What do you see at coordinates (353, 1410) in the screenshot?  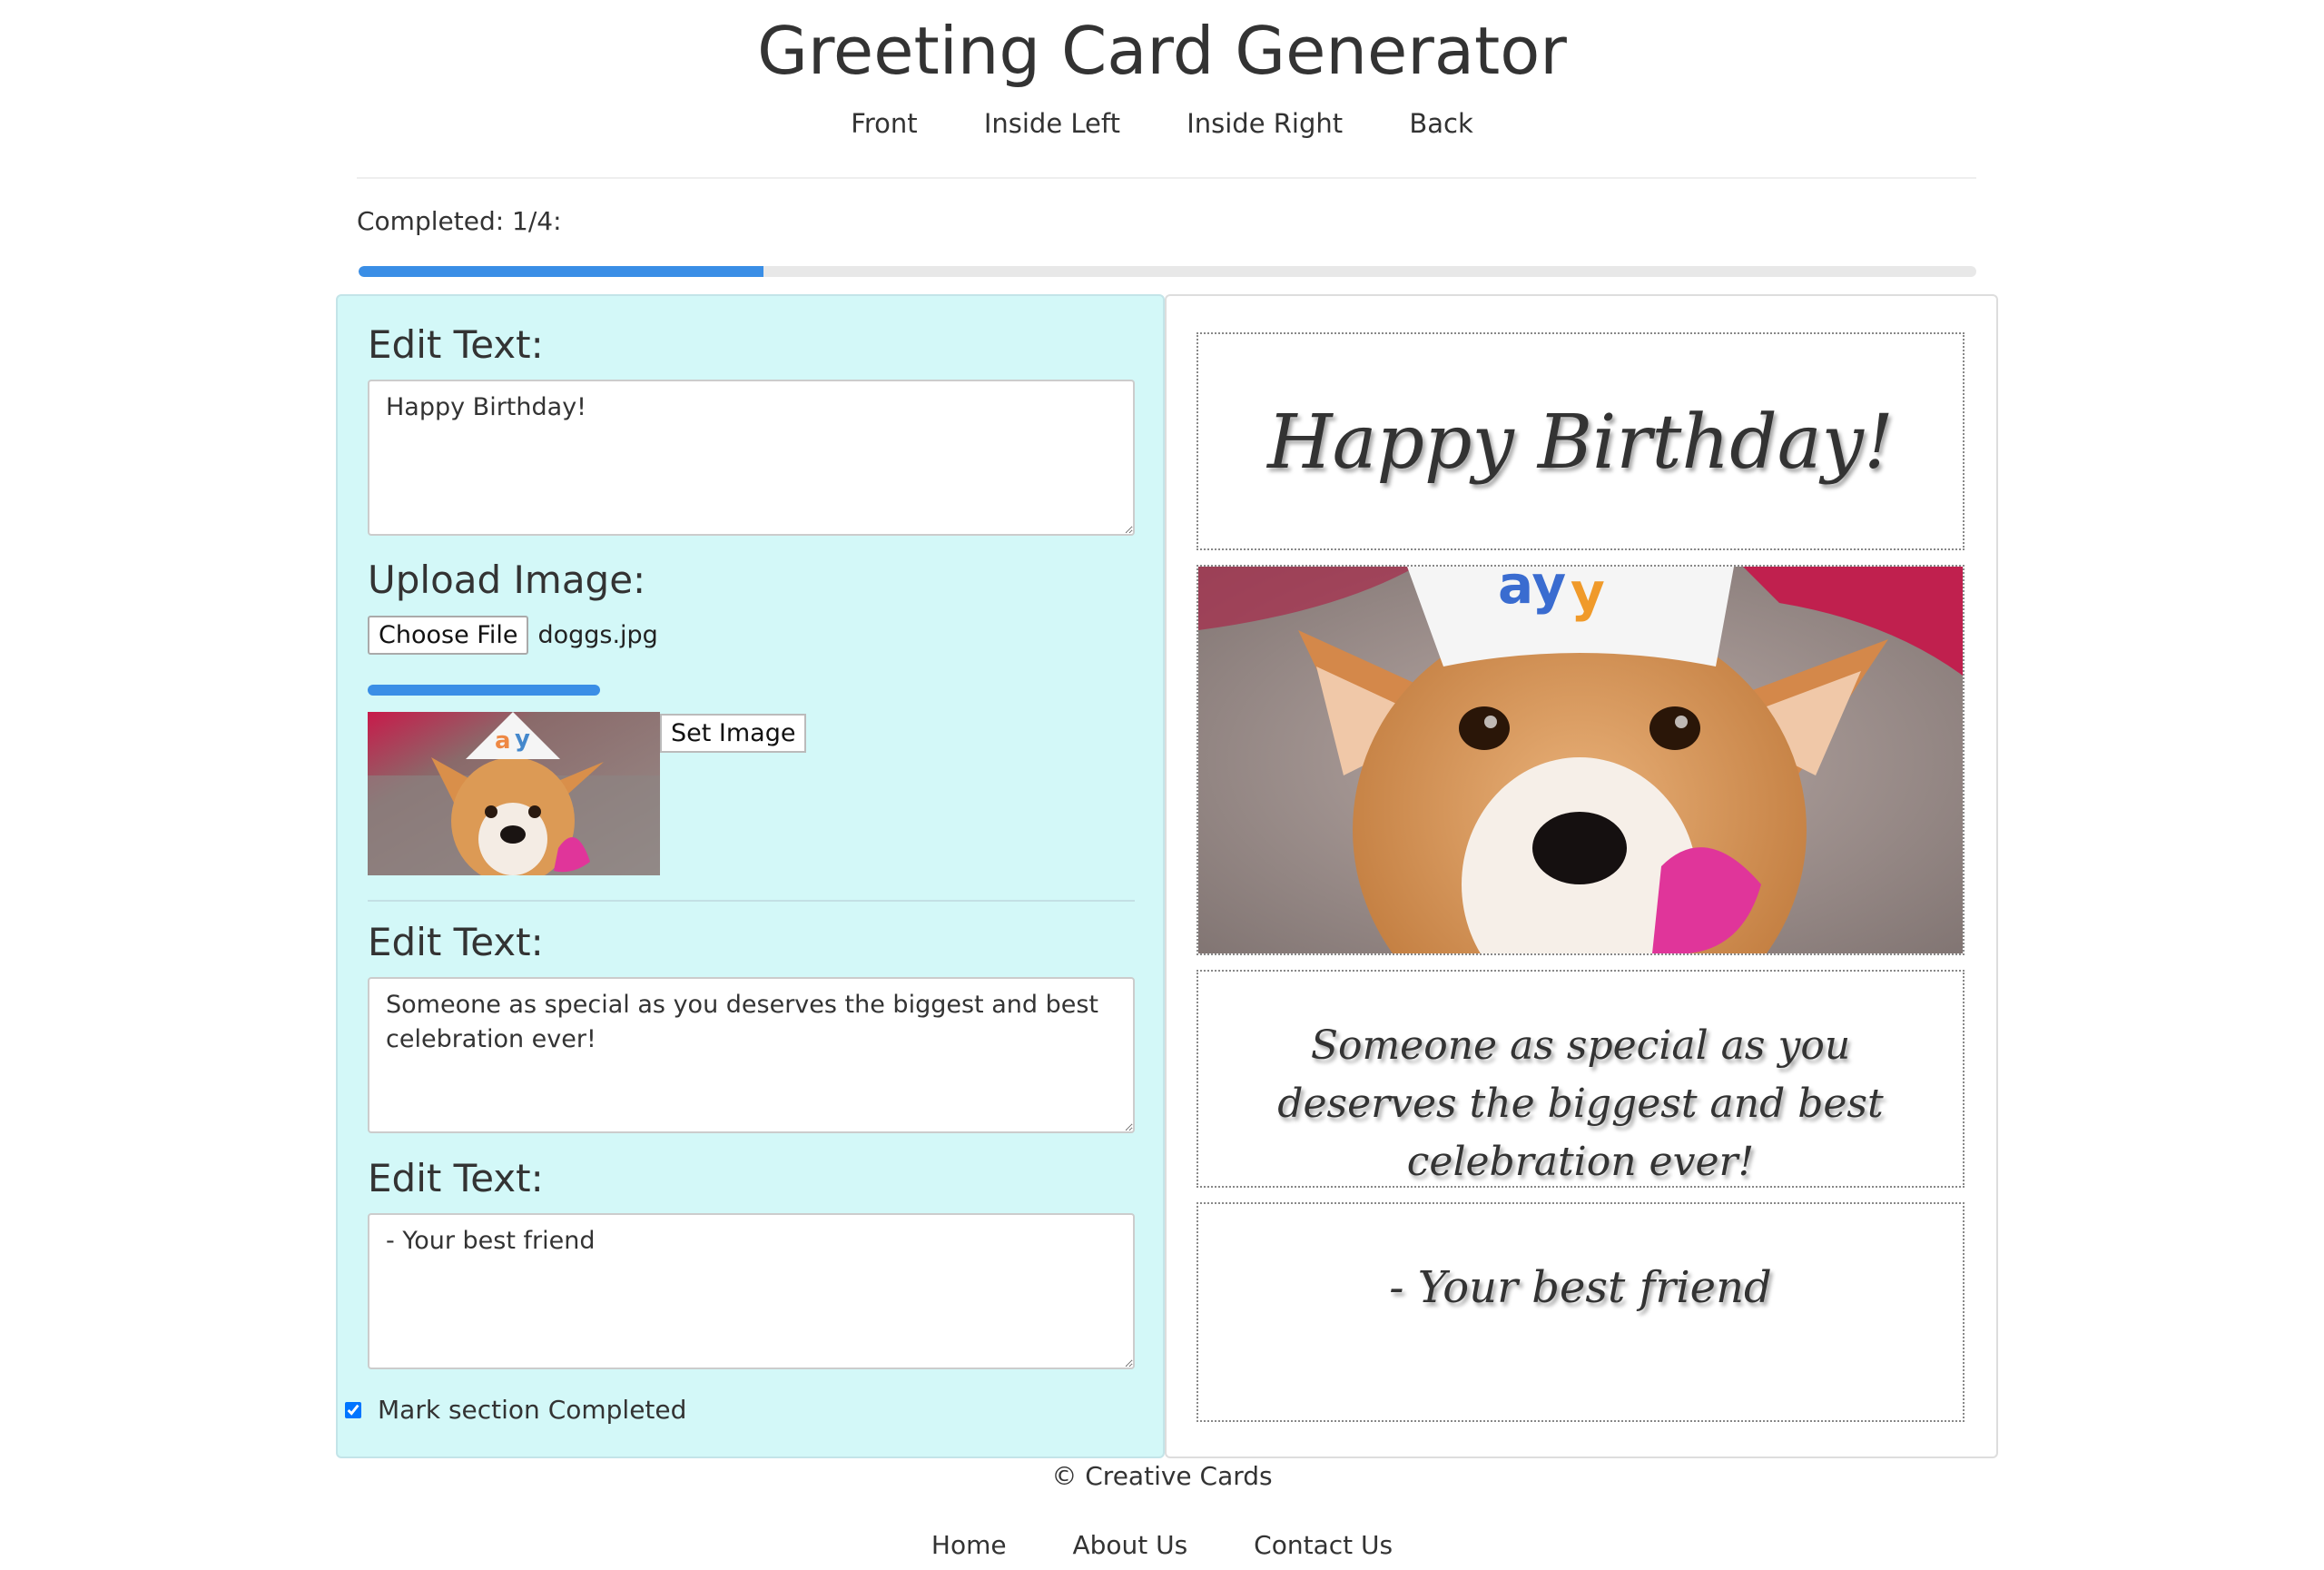 I see `mark-completed-checkbox` at bounding box center [353, 1410].